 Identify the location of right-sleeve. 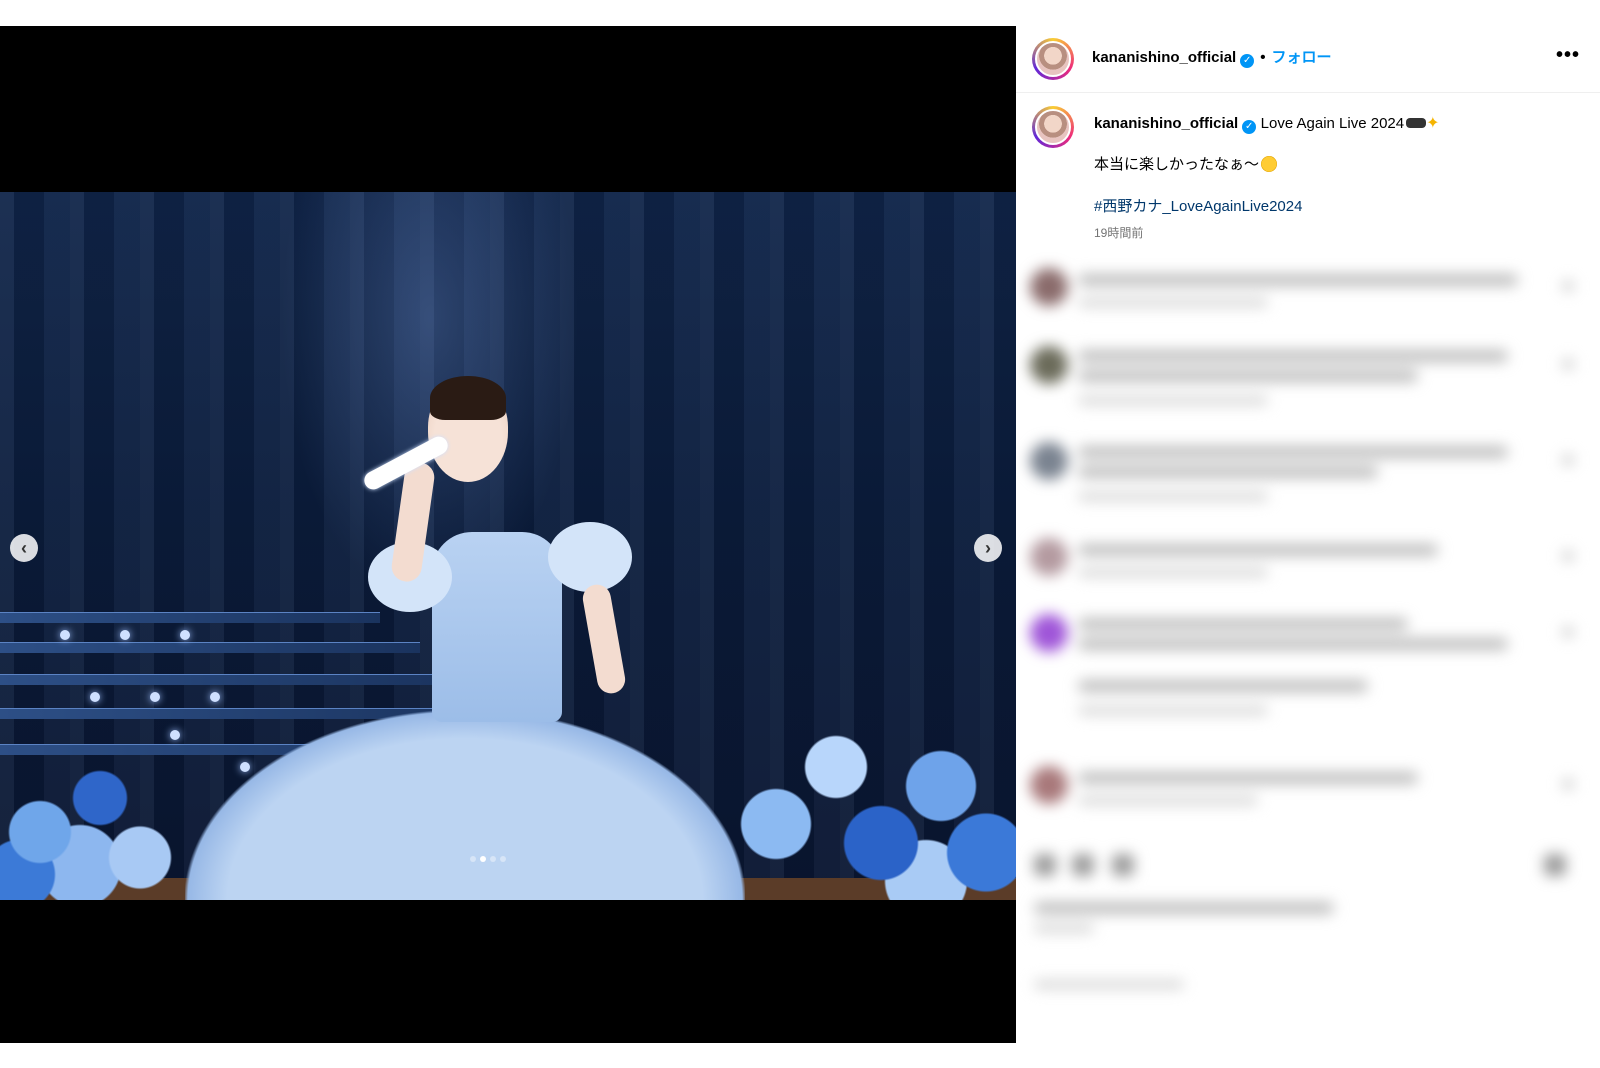
(590, 557).